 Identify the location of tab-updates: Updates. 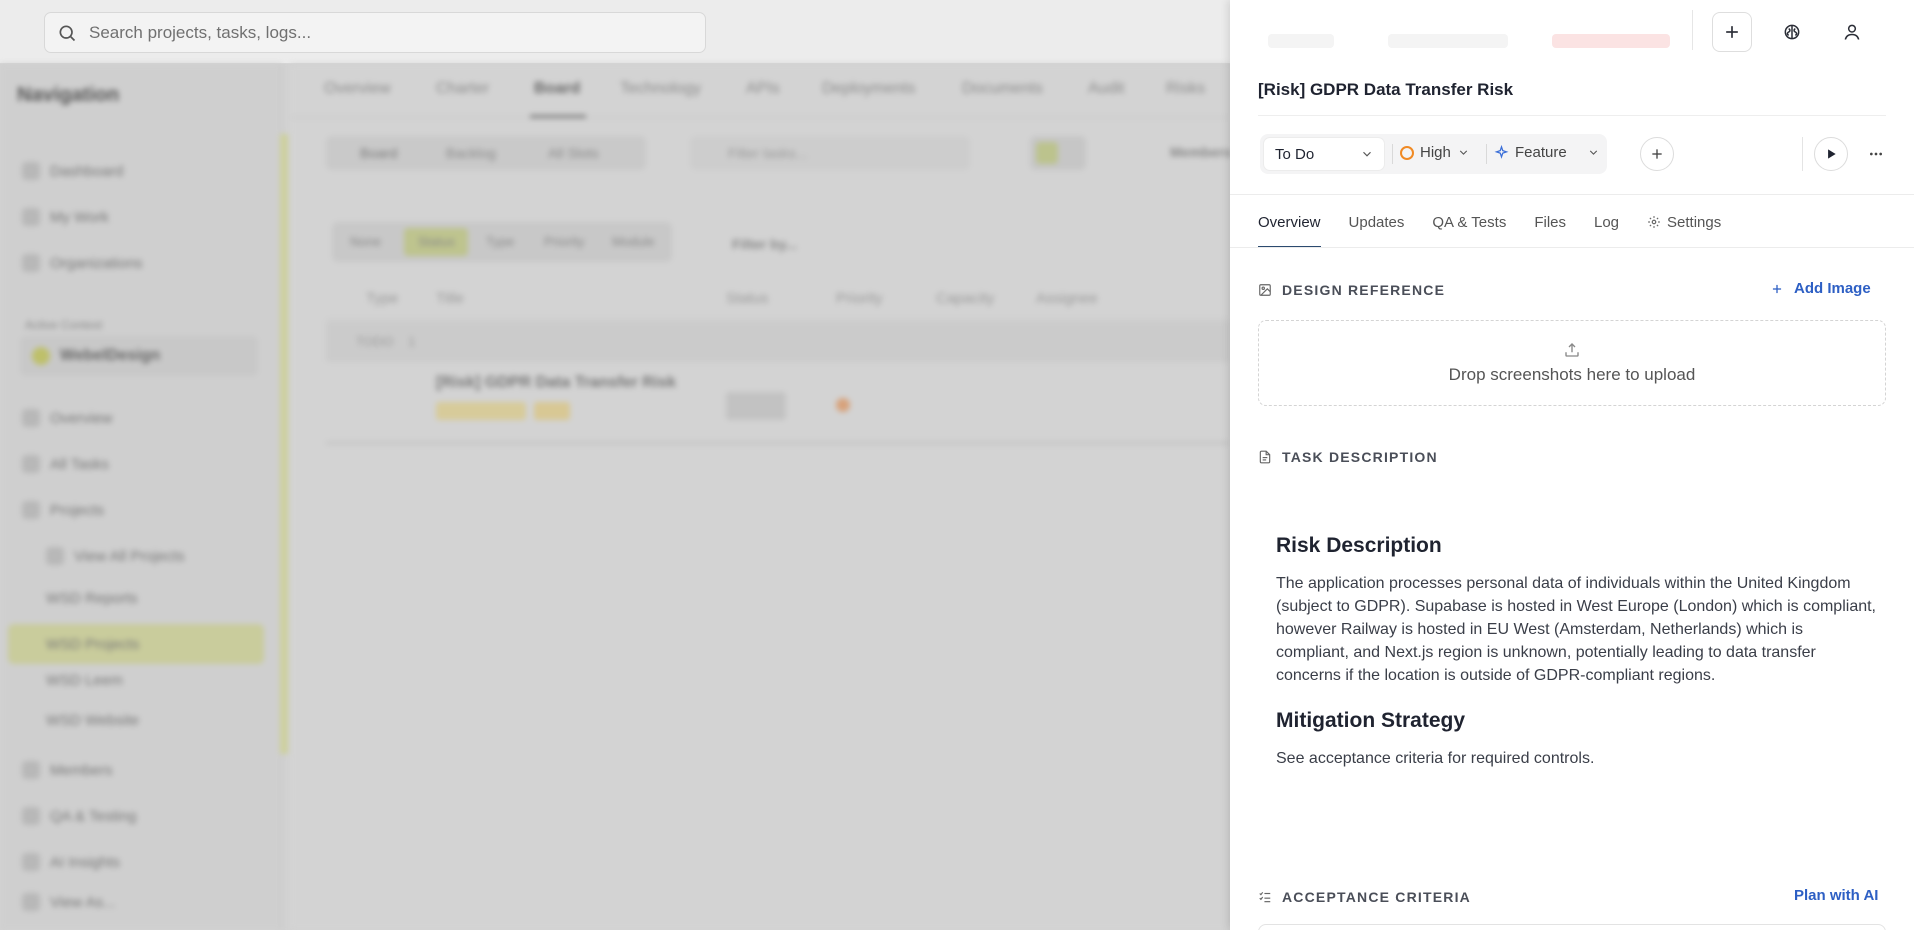
(1377, 222).